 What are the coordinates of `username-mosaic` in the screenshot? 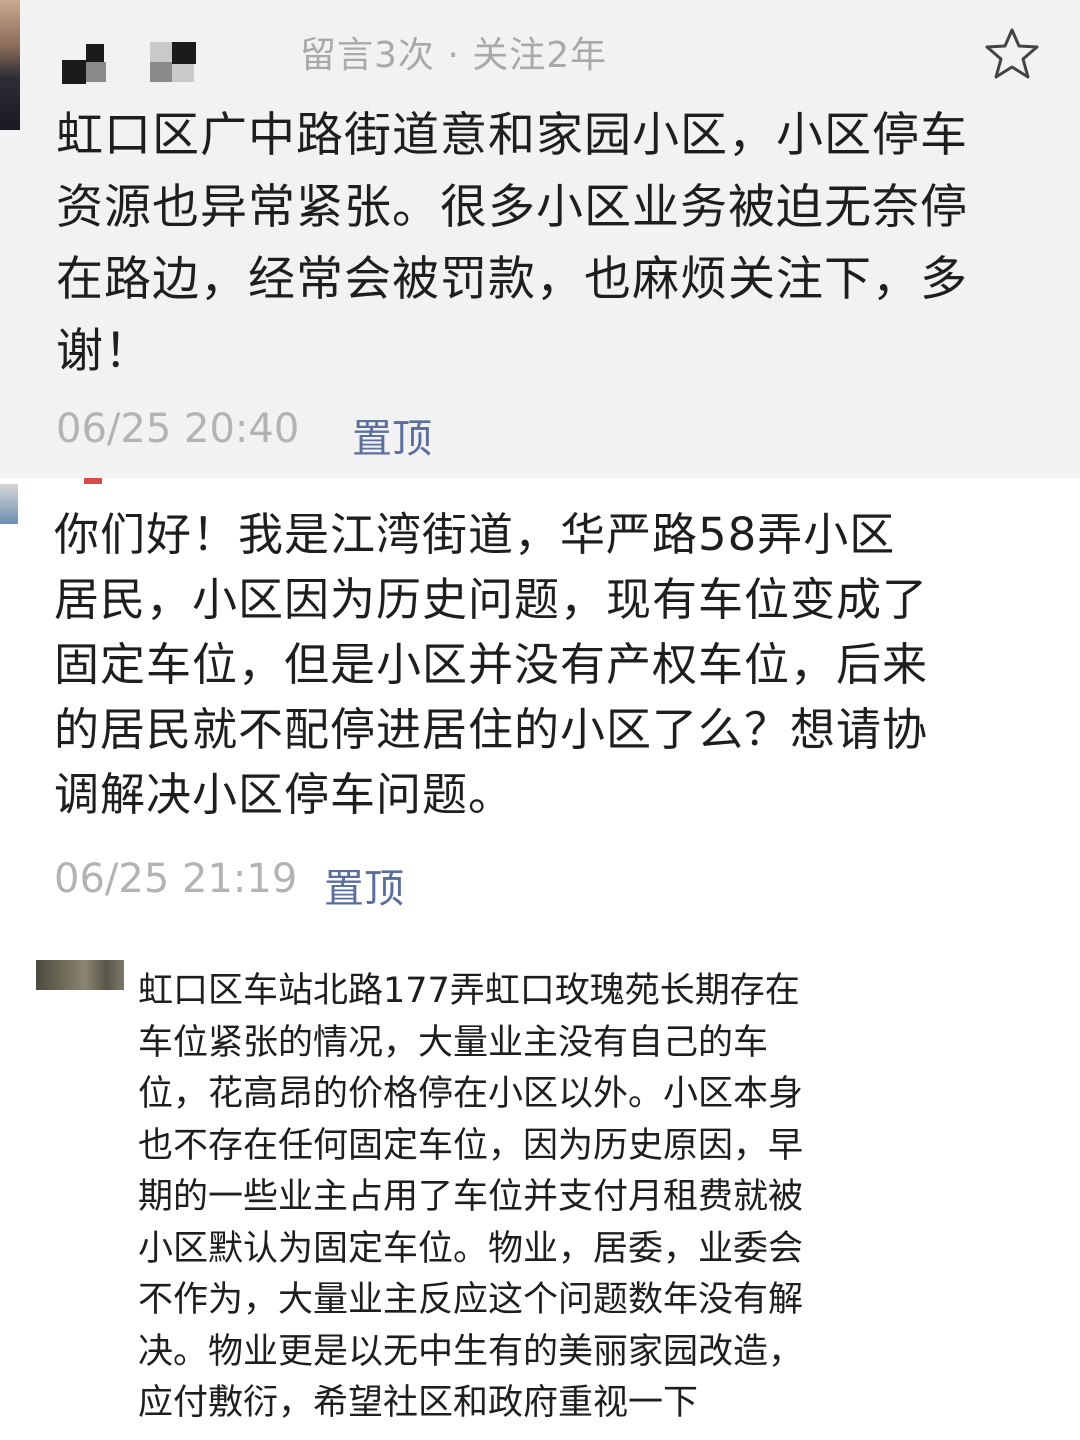 It's located at (93, 481).